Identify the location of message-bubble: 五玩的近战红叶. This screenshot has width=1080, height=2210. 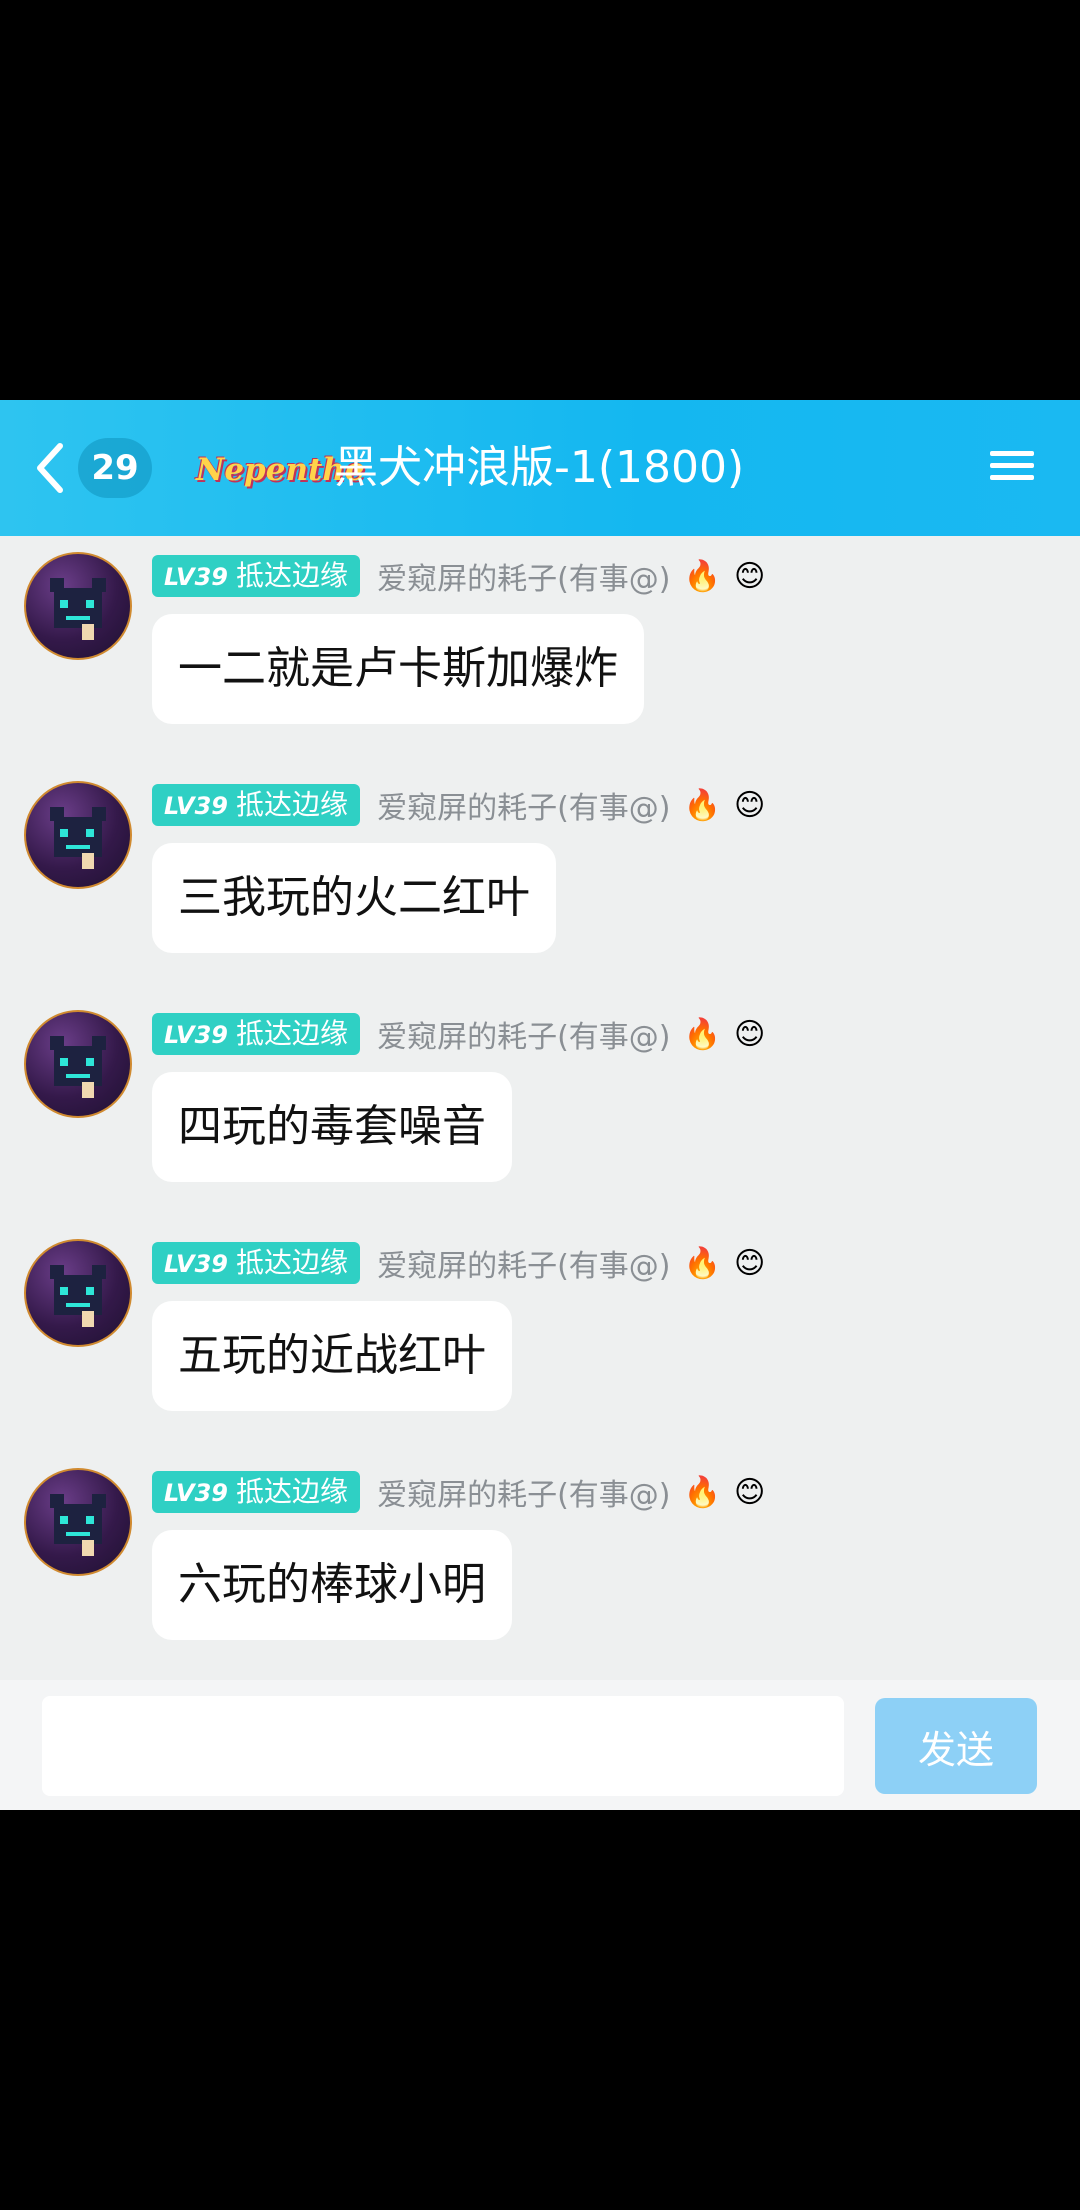
(332, 1356).